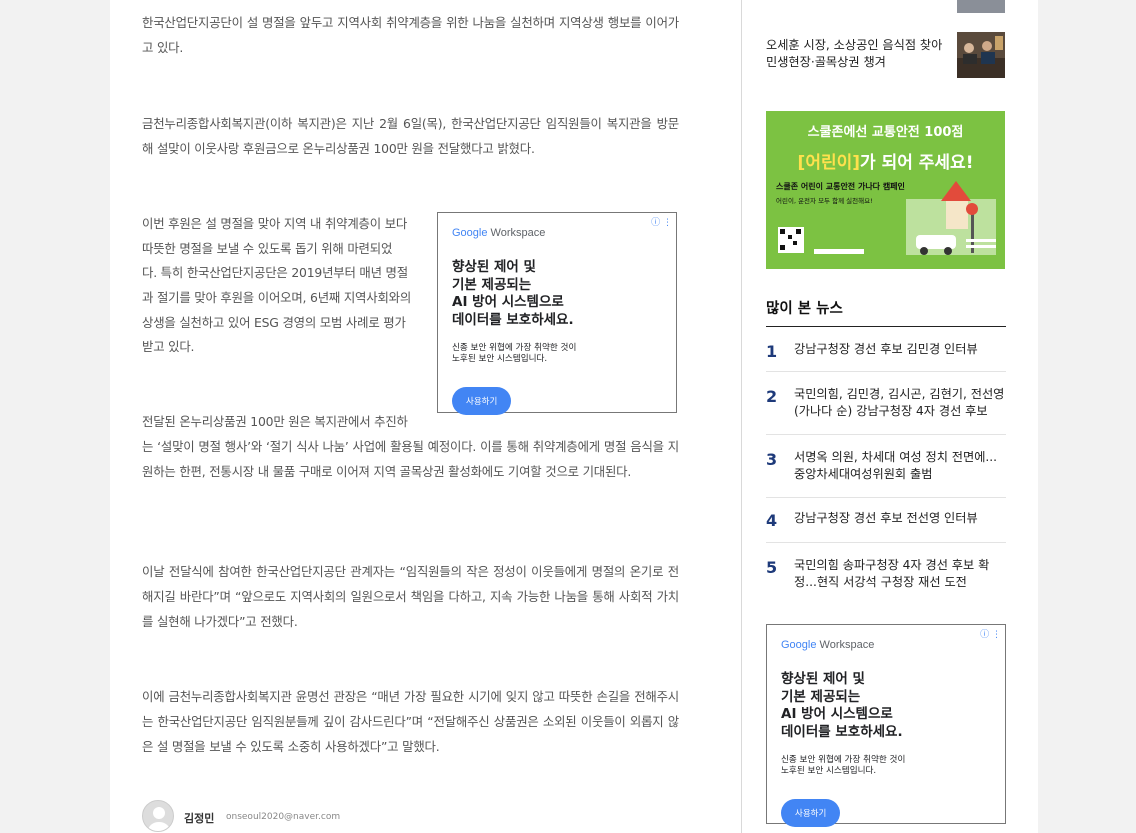 This screenshot has width=1136, height=833. Describe the element at coordinates (275, 272) in the screenshot. I see `article-paragraph: 다. 특히 한국산업단지공단은 2019년부터 매년 명절` at that location.